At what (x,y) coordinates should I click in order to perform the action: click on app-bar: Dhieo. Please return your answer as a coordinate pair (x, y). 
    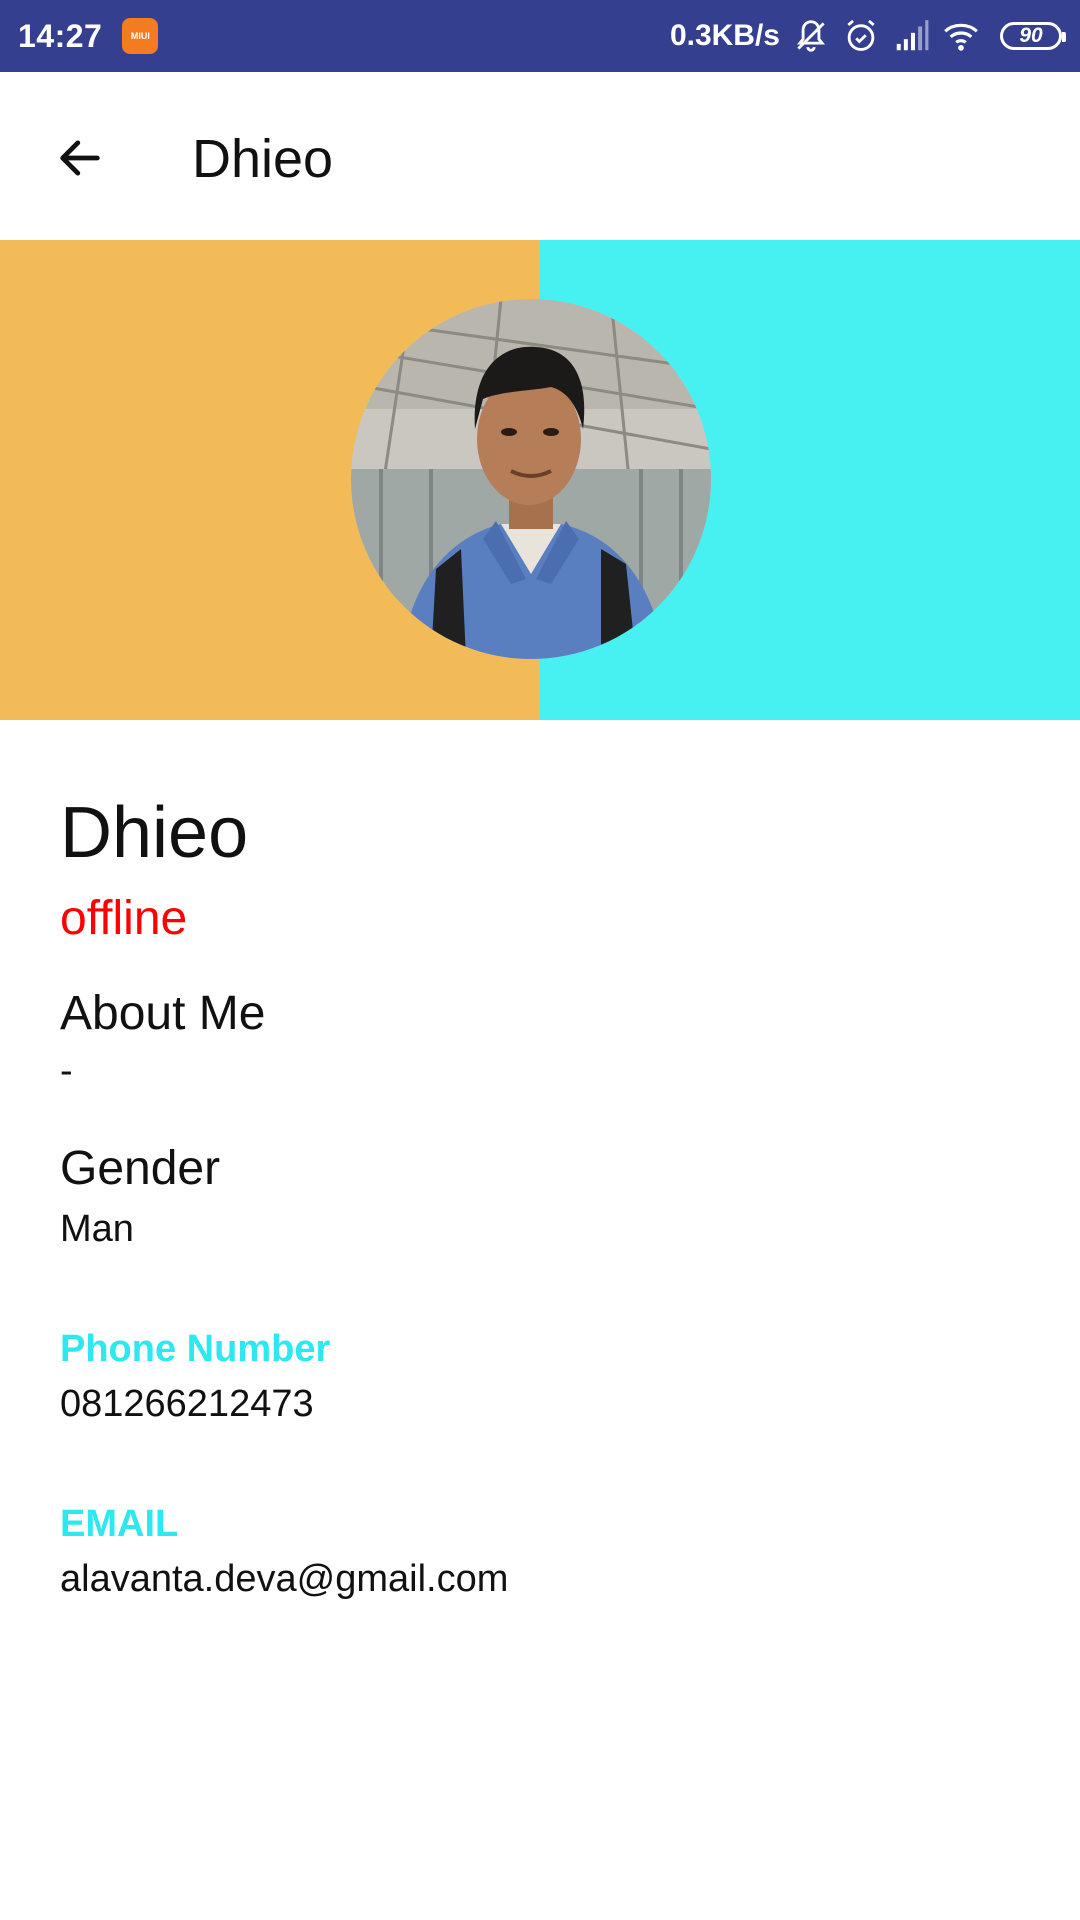
    Looking at the image, I should click on (540, 156).